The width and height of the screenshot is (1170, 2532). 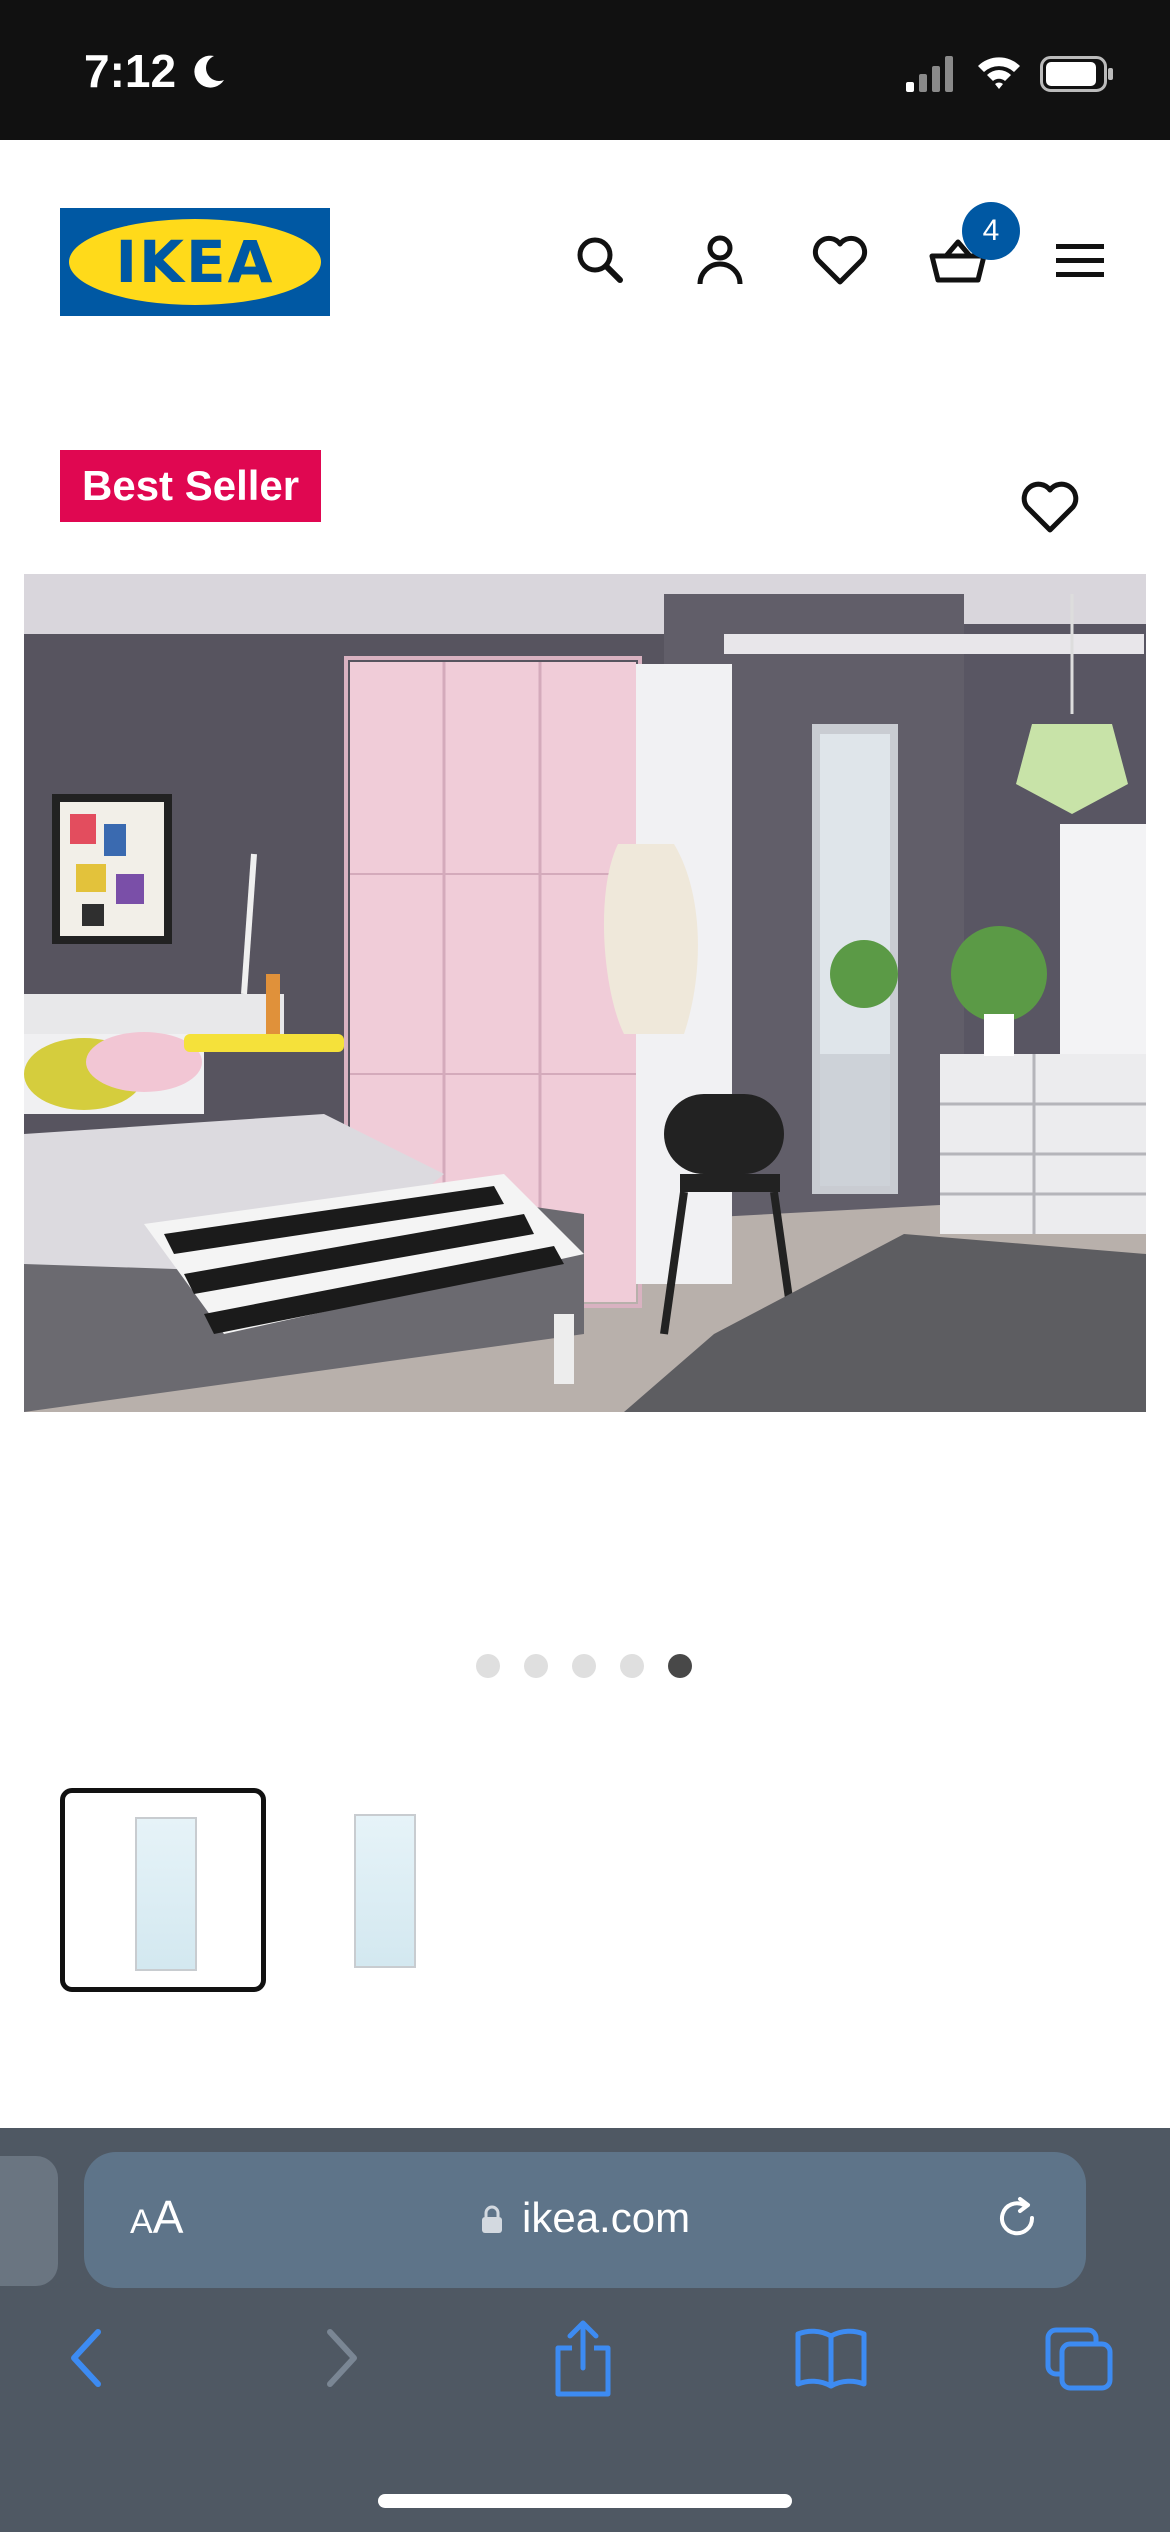 I want to click on ikea-logo: IKEA, so click(x=195, y=262).